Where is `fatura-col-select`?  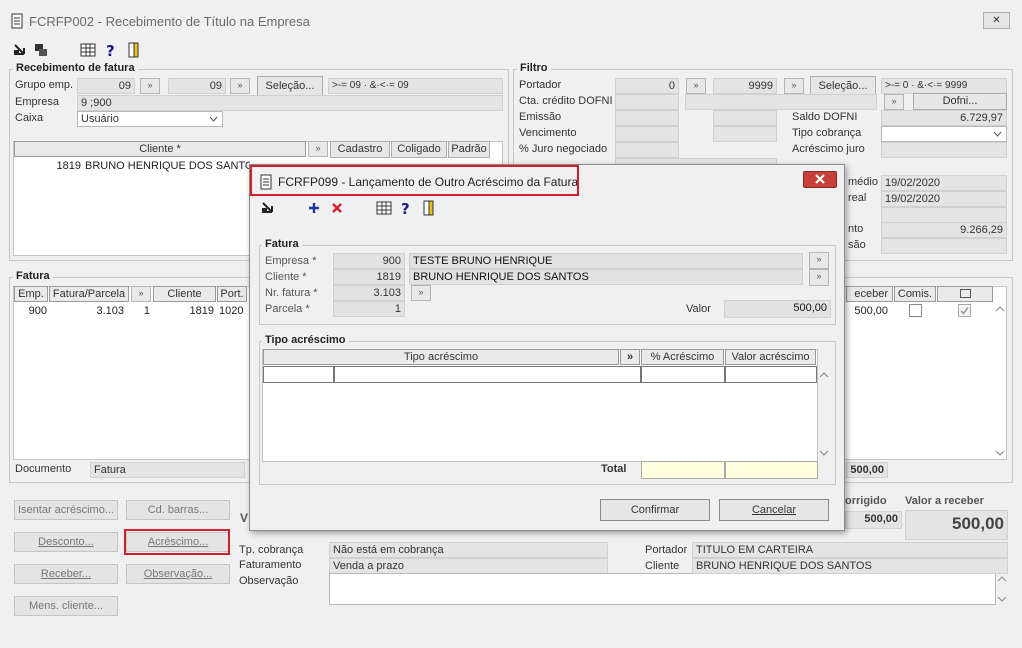 fatura-col-select is located at coordinates (965, 294).